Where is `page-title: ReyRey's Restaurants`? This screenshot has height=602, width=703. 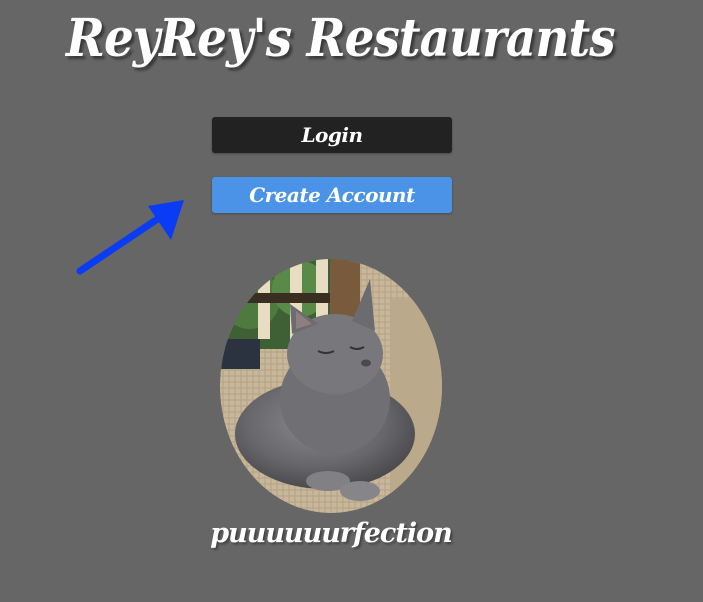
page-title: ReyRey's Restaurants is located at coordinates (341, 38).